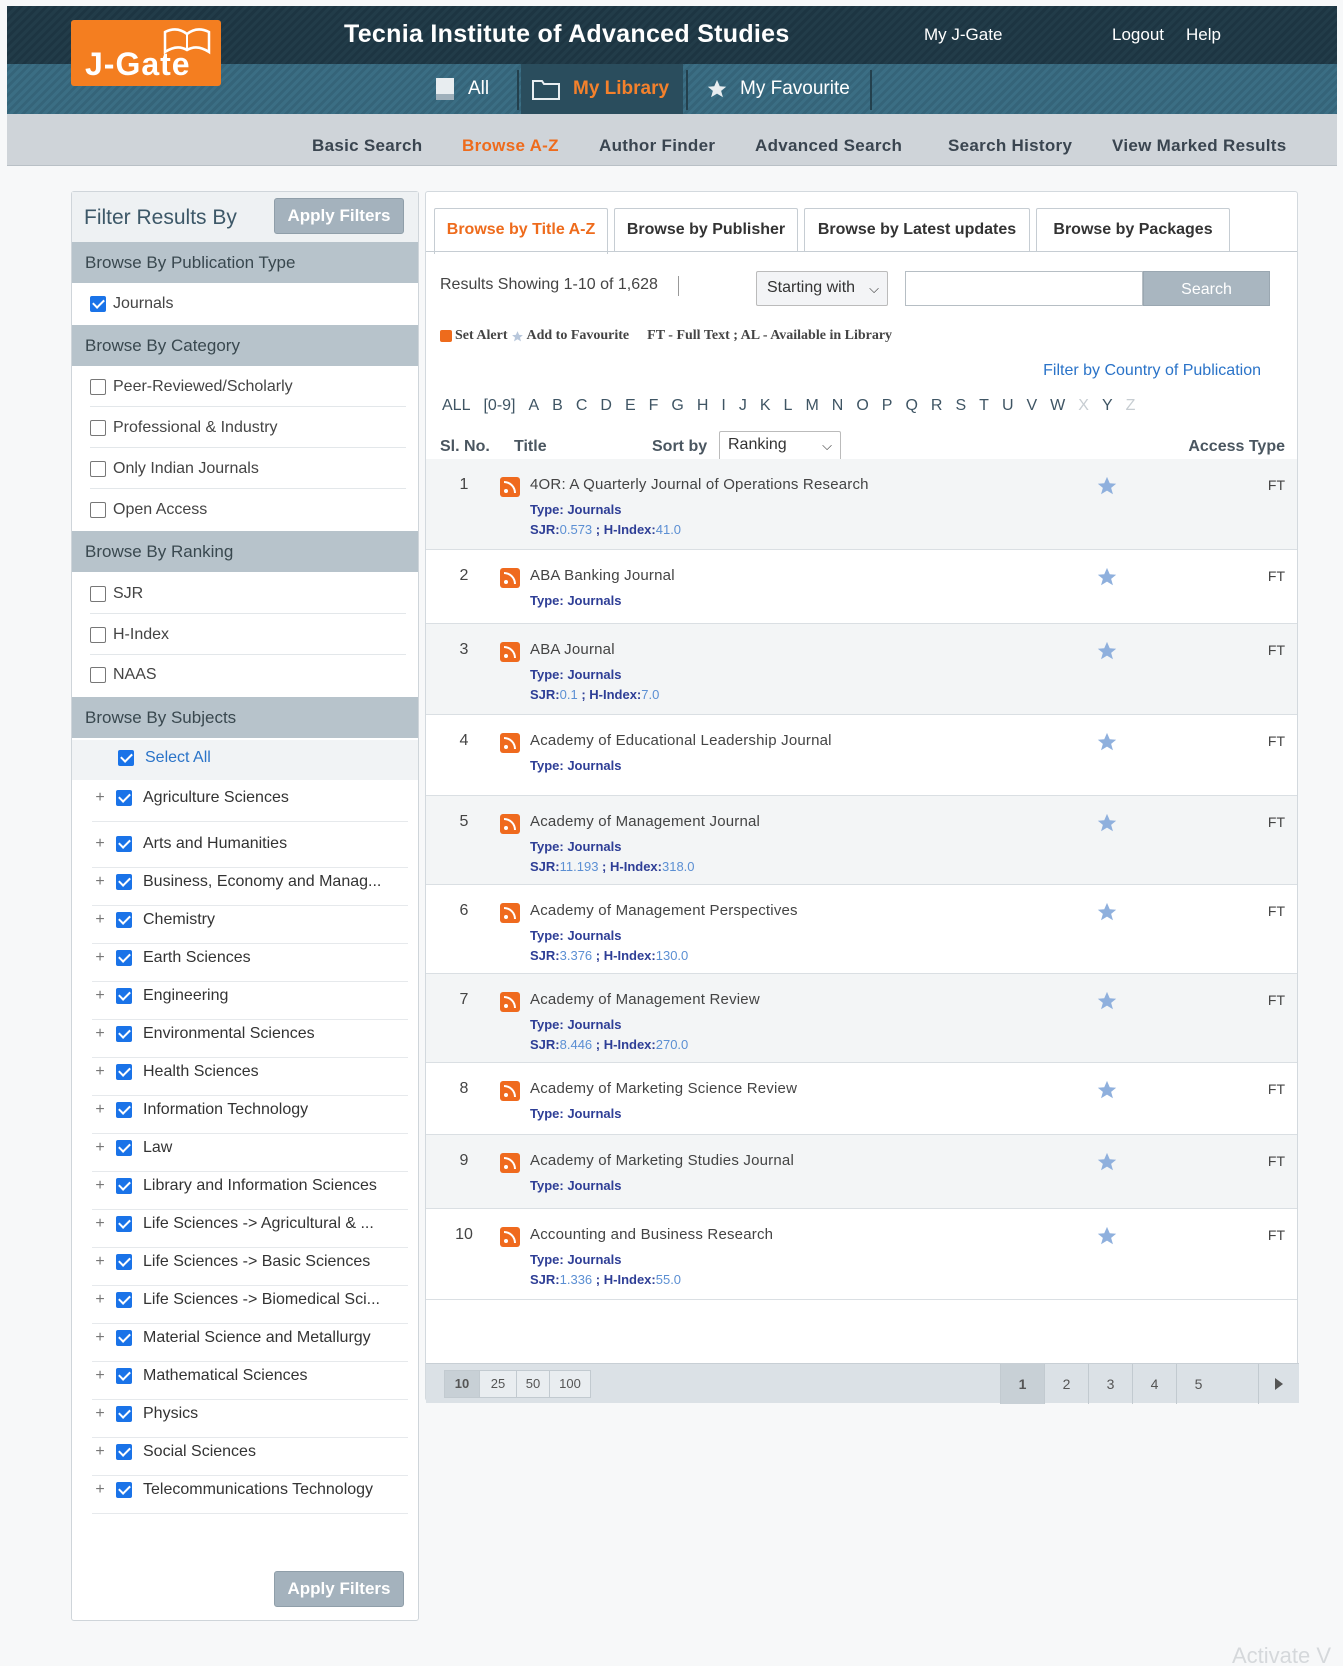  What do you see at coordinates (1152, 371) in the screenshot?
I see `filter-country-link: Filter by Country of Publication` at bounding box center [1152, 371].